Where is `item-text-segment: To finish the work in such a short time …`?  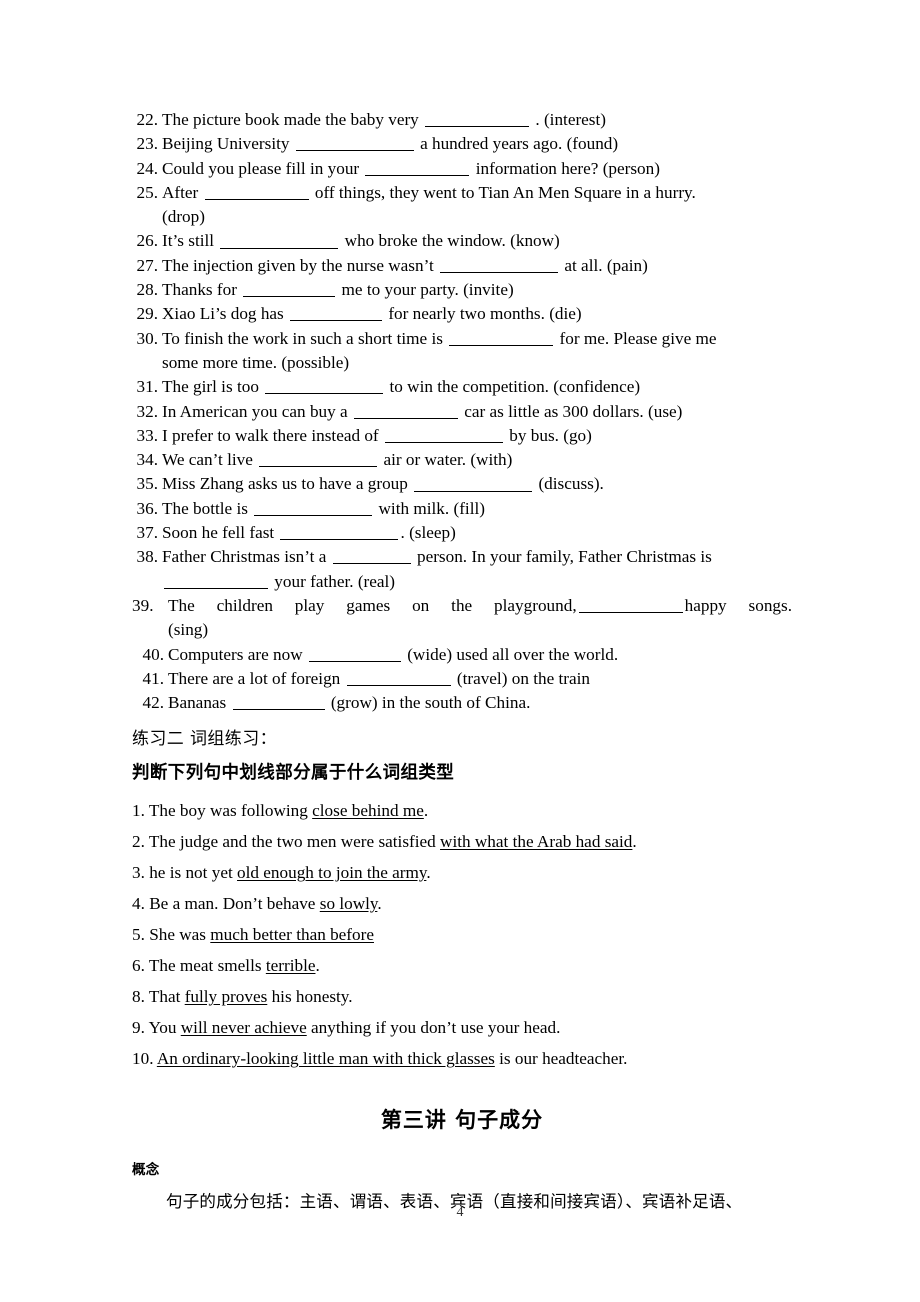 item-text-segment: To finish the work in such a short time … is located at coordinates (305, 338).